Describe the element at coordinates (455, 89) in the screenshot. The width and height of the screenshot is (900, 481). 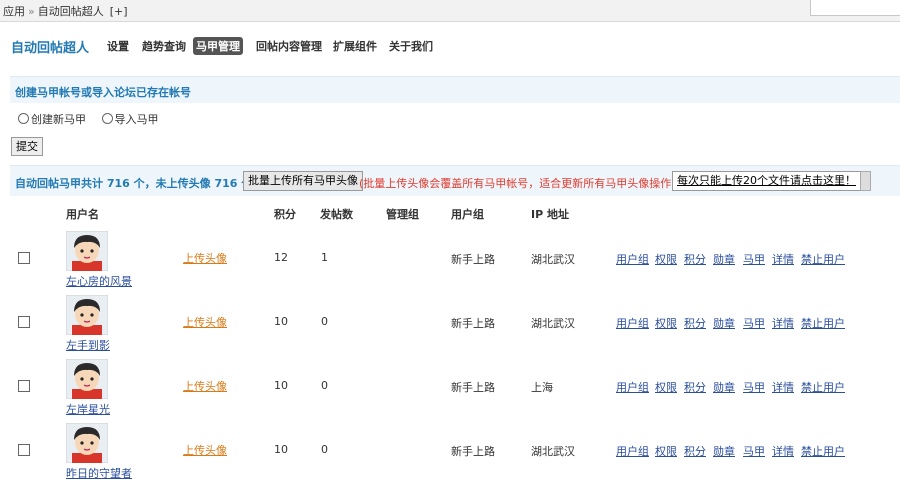
I see `create-section-header: 创建马甲帐号或导入论坛已存在帐号` at that location.